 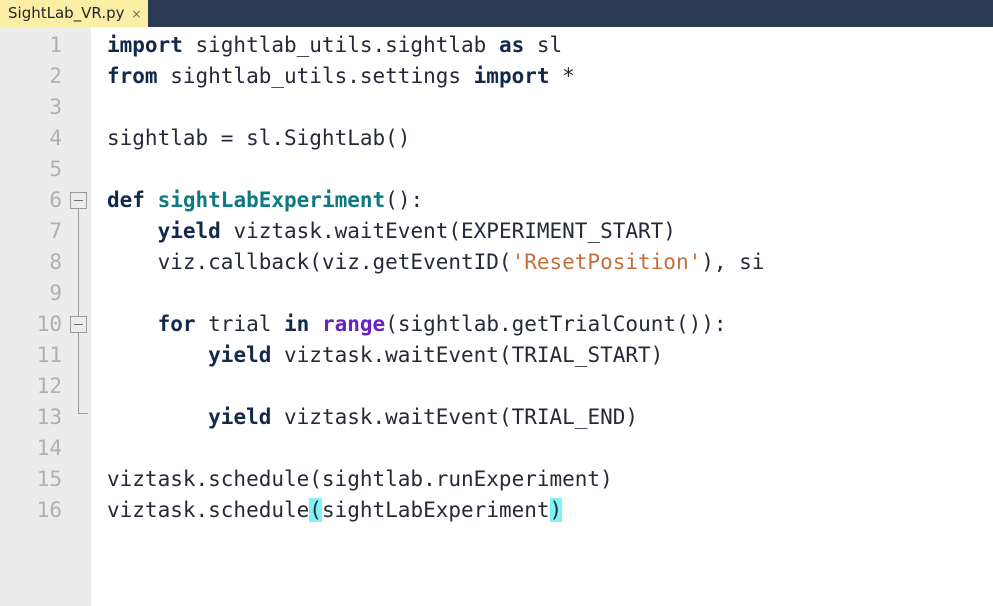 I want to click on line-number: 11, so click(x=49, y=355).